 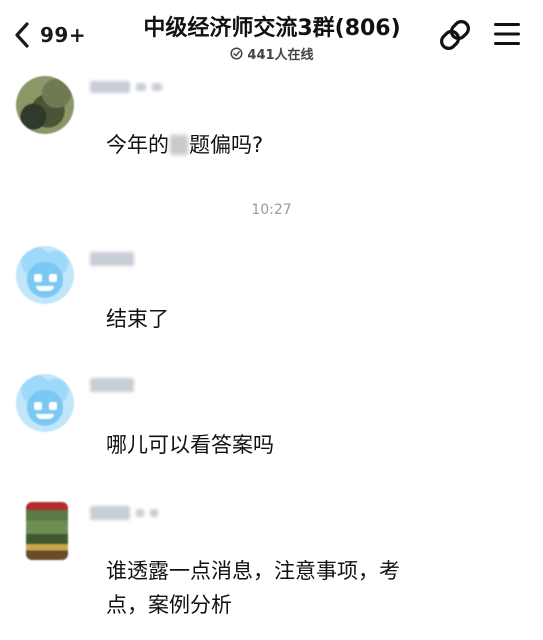 What do you see at coordinates (253, 571) in the screenshot?
I see `message-text-line: 谁透露一点消息，注意事项，考` at bounding box center [253, 571].